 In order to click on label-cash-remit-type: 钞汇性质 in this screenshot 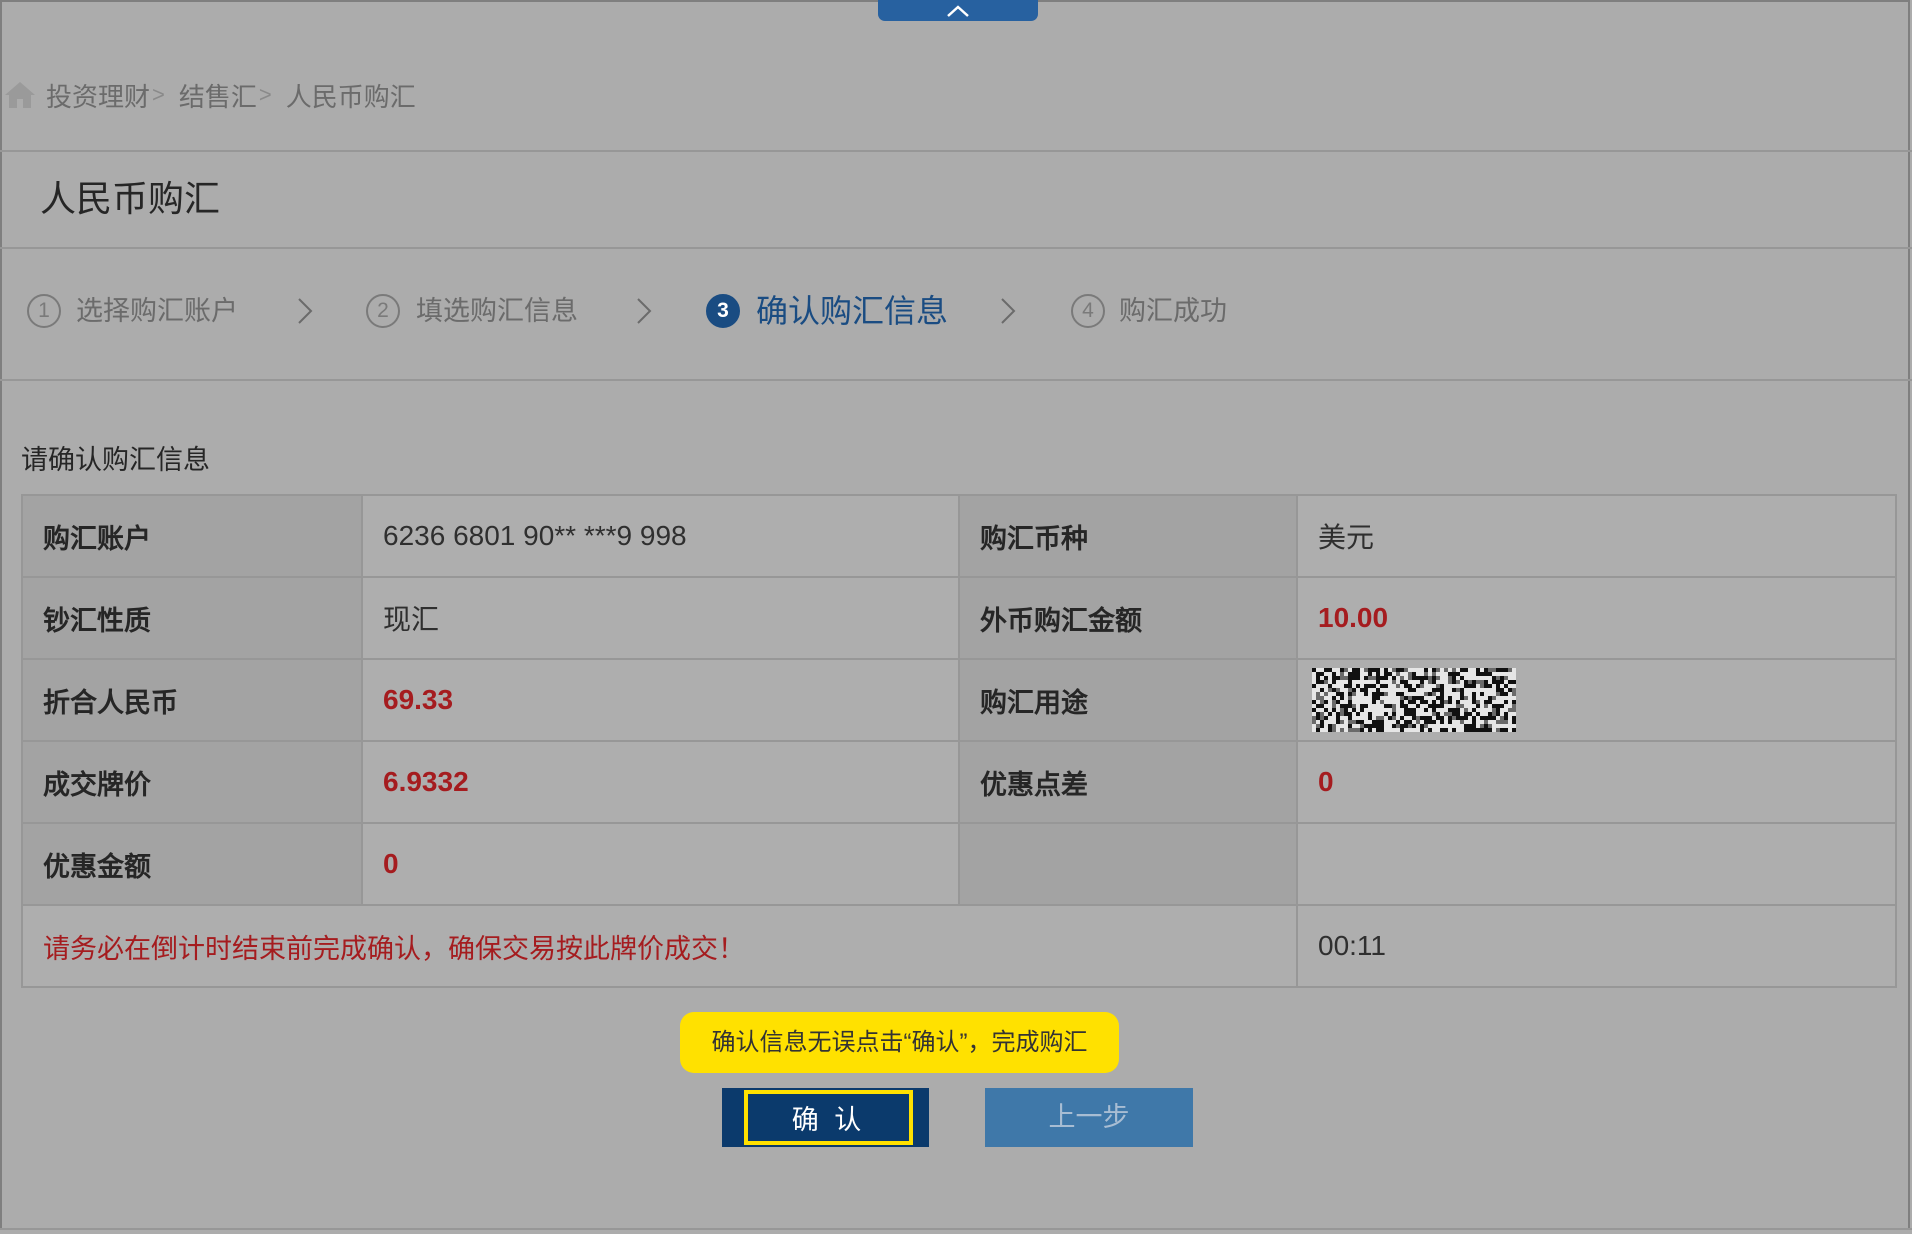, I will do `click(192, 618)`.